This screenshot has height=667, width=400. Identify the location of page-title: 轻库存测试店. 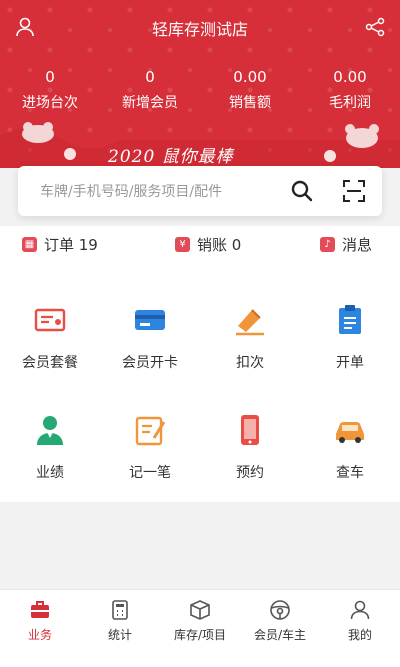
(199, 29).